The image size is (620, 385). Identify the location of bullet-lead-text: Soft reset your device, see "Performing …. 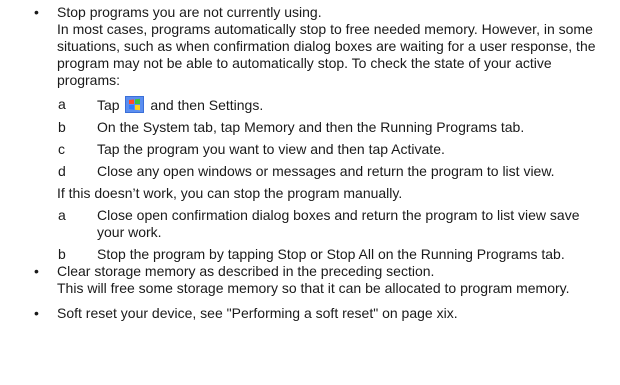
(257, 313).